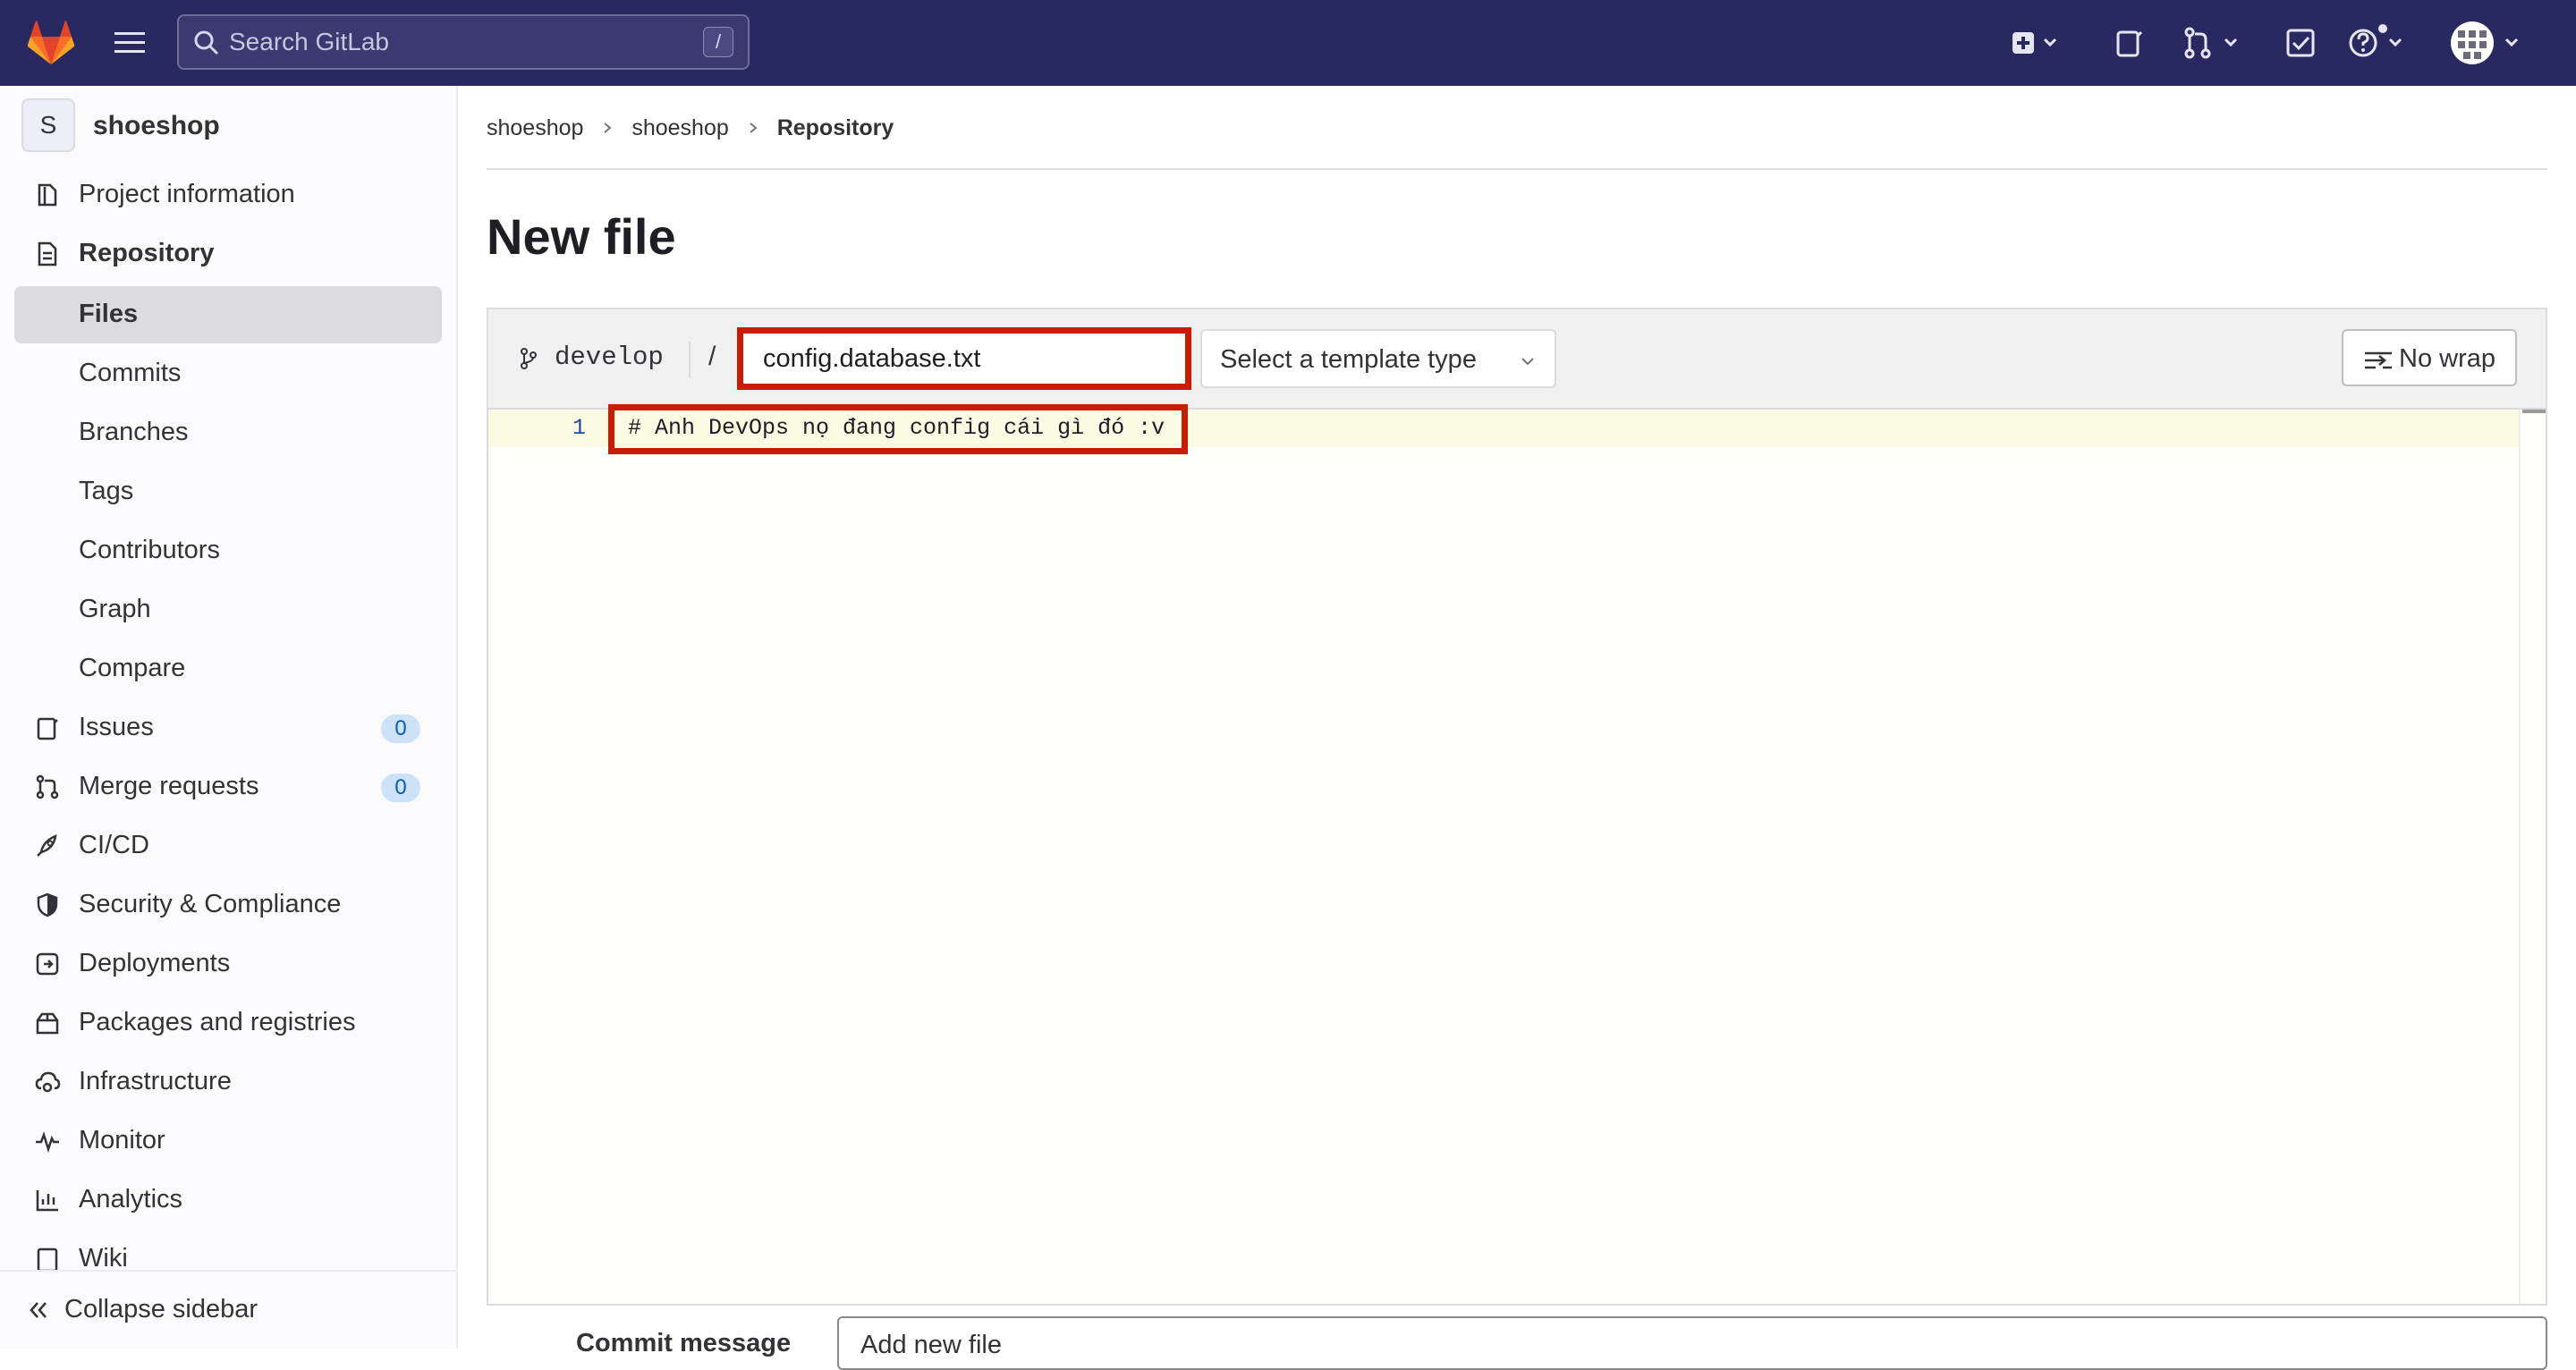 This screenshot has height=1370, width=2576. I want to click on sidebar-item-packages-registries: Packages and registries, so click(228, 1023).